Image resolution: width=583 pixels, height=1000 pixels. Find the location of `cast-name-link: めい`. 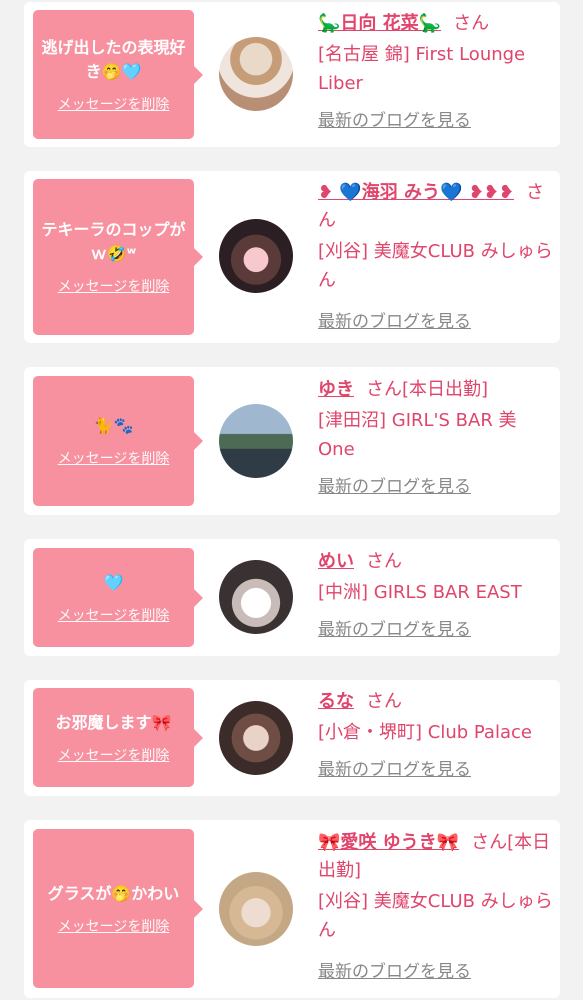

cast-name-link: めい is located at coordinates (336, 561).